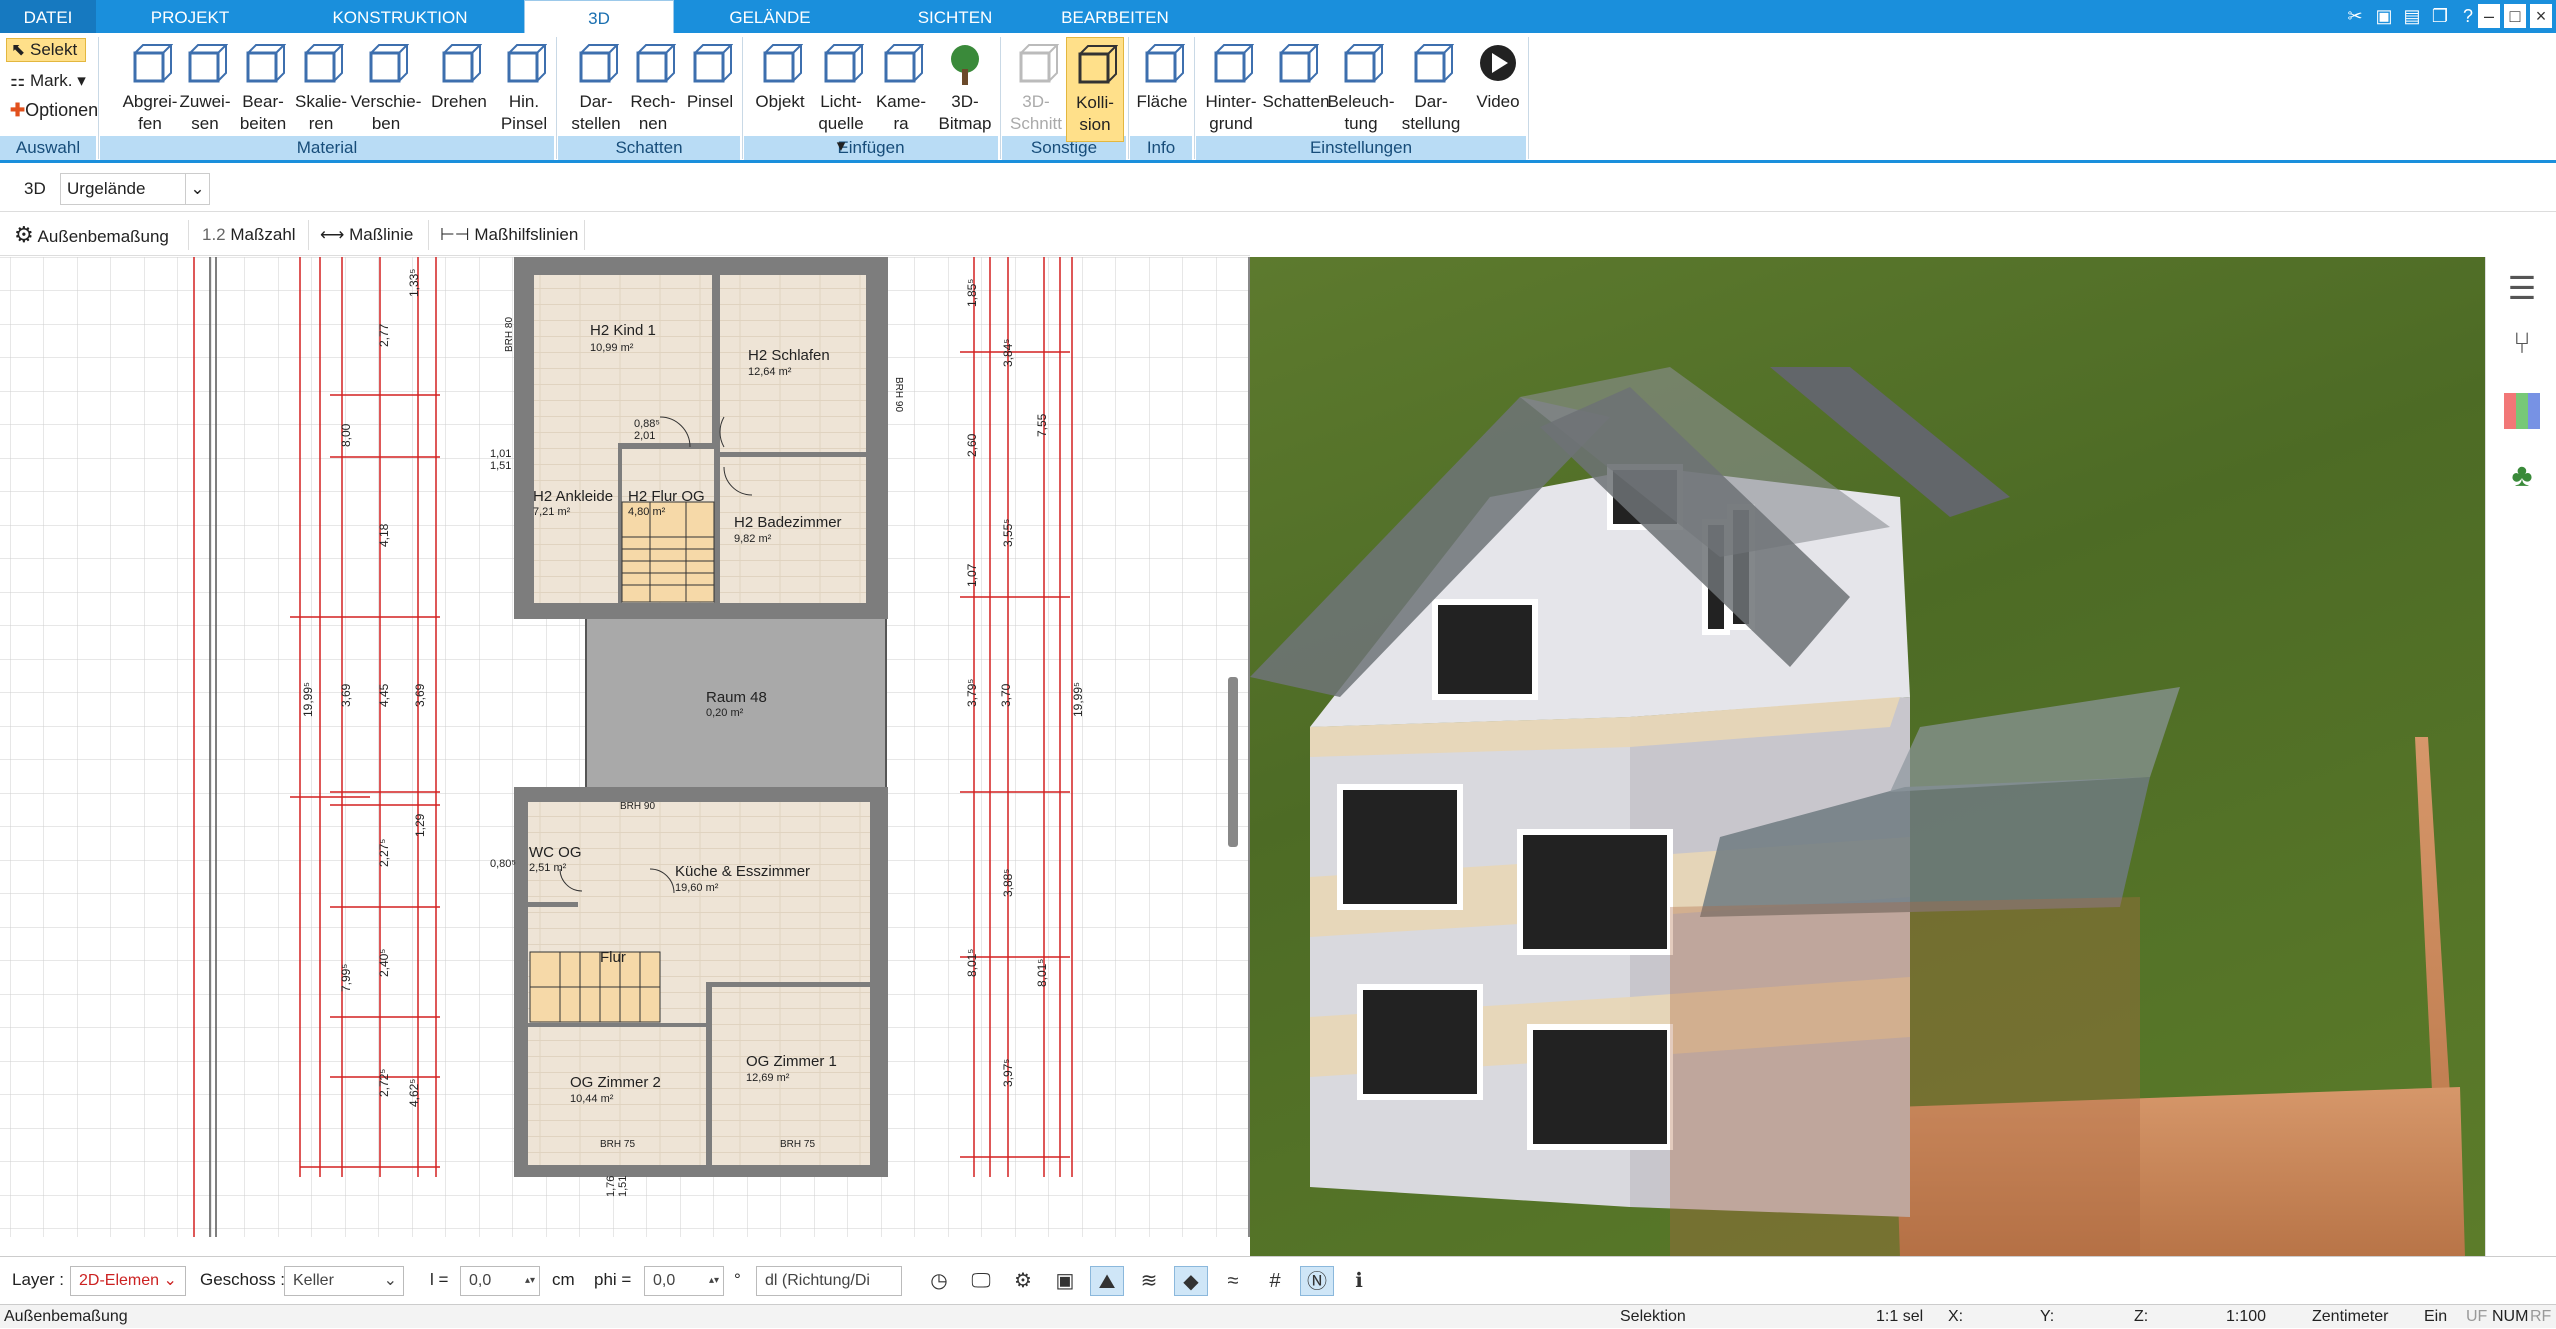 This screenshot has height=1329, width=2556. I want to click on masszahl-button: 1.2 Maßzahl, so click(249, 235).